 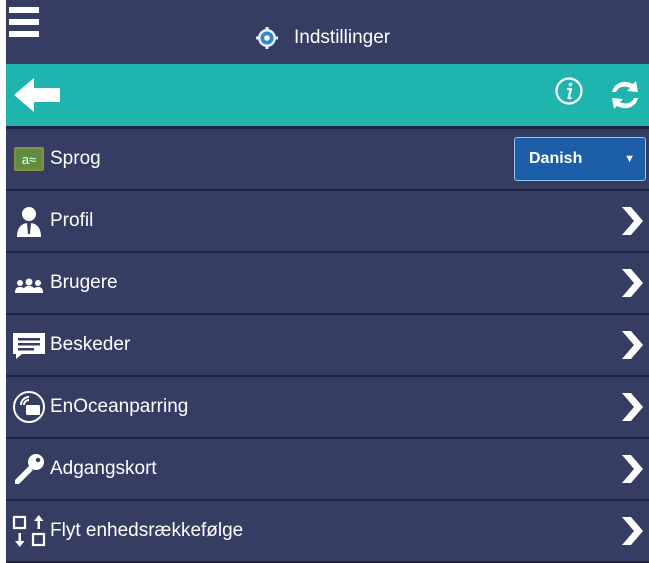 I want to click on top-bar: Indstillinger, so click(x=327, y=32).